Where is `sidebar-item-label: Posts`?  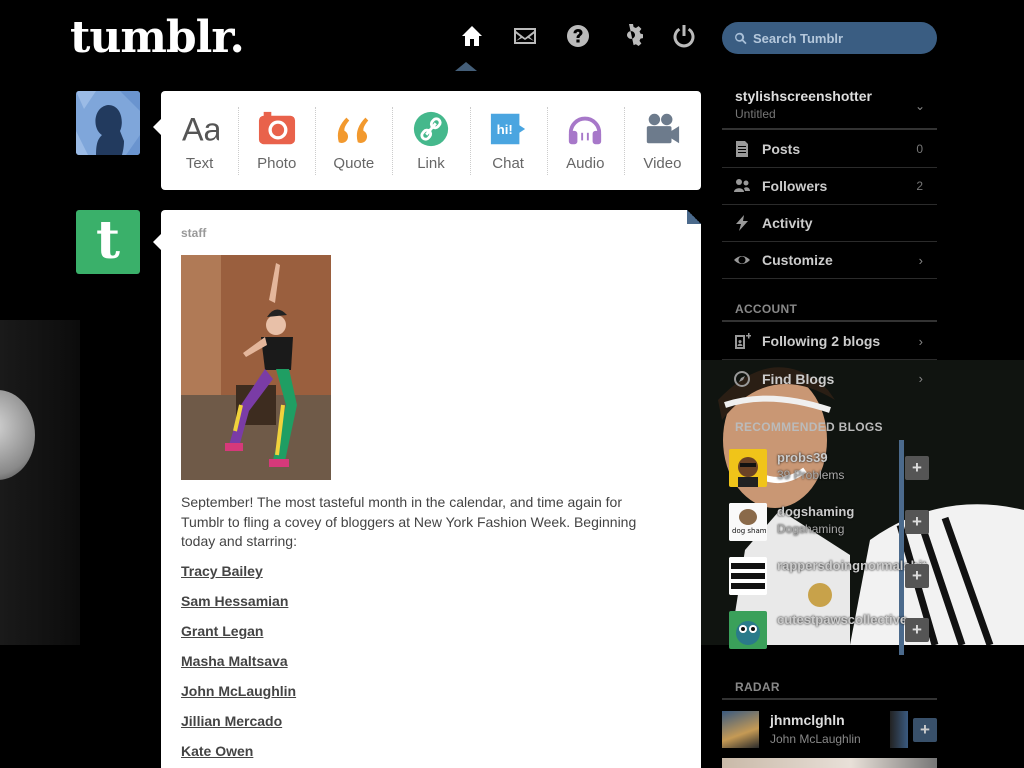 sidebar-item-label: Posts is located at coordinates (781, 149).